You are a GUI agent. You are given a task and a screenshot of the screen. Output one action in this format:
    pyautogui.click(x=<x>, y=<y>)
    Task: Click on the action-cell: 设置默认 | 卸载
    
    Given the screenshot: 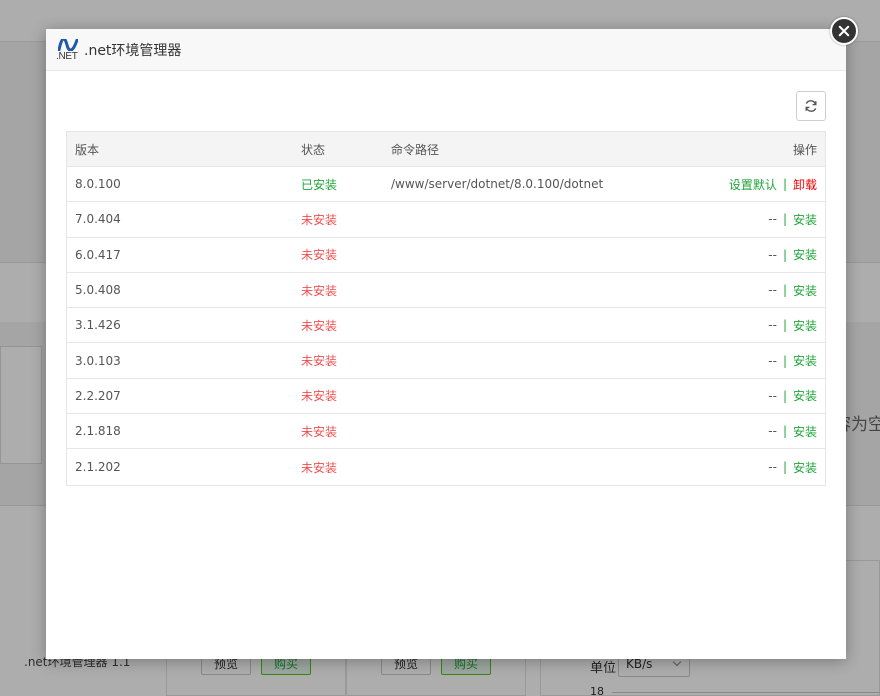 What is the action you would take?
    pyautogui.click(x=773, y=184)
    